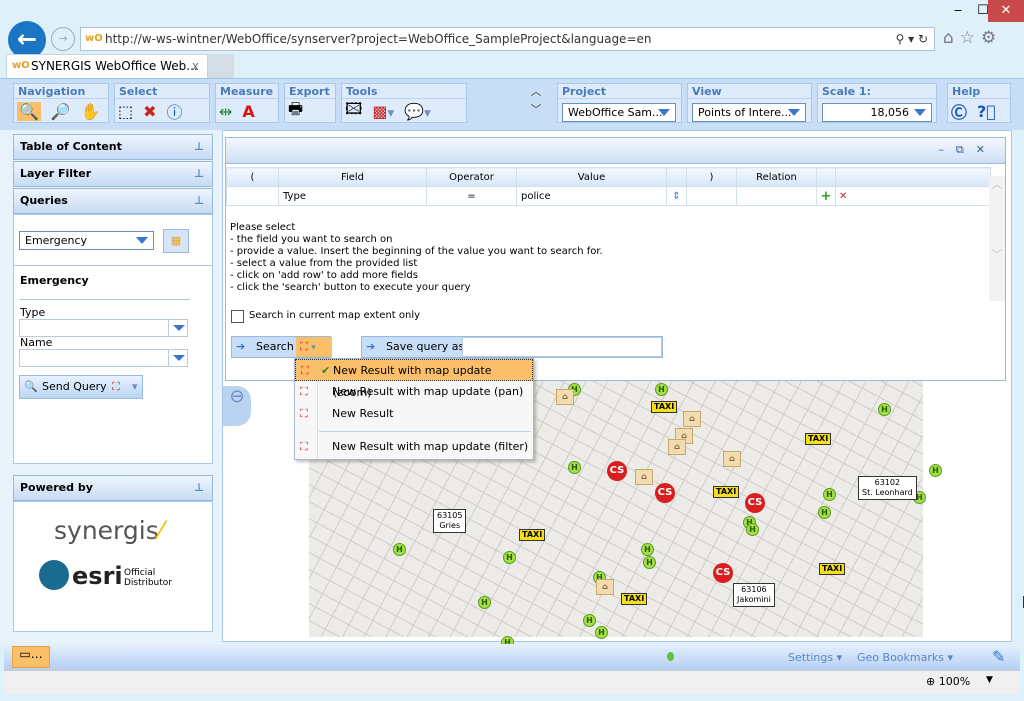 The width and height of the screenshot is (1024, 701). Describe the element at coordinates (135, 387) in the screenshot. I see `chevron-down-icon: ▾` at that location.